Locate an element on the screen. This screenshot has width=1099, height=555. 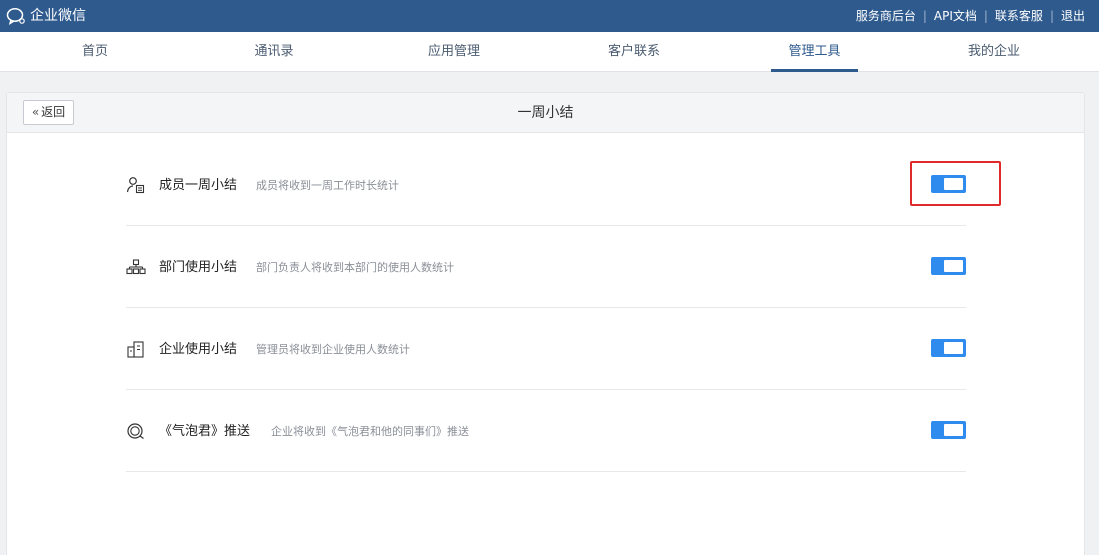
nav-app-management: 应用管理 is located at coordinates (454, 52).